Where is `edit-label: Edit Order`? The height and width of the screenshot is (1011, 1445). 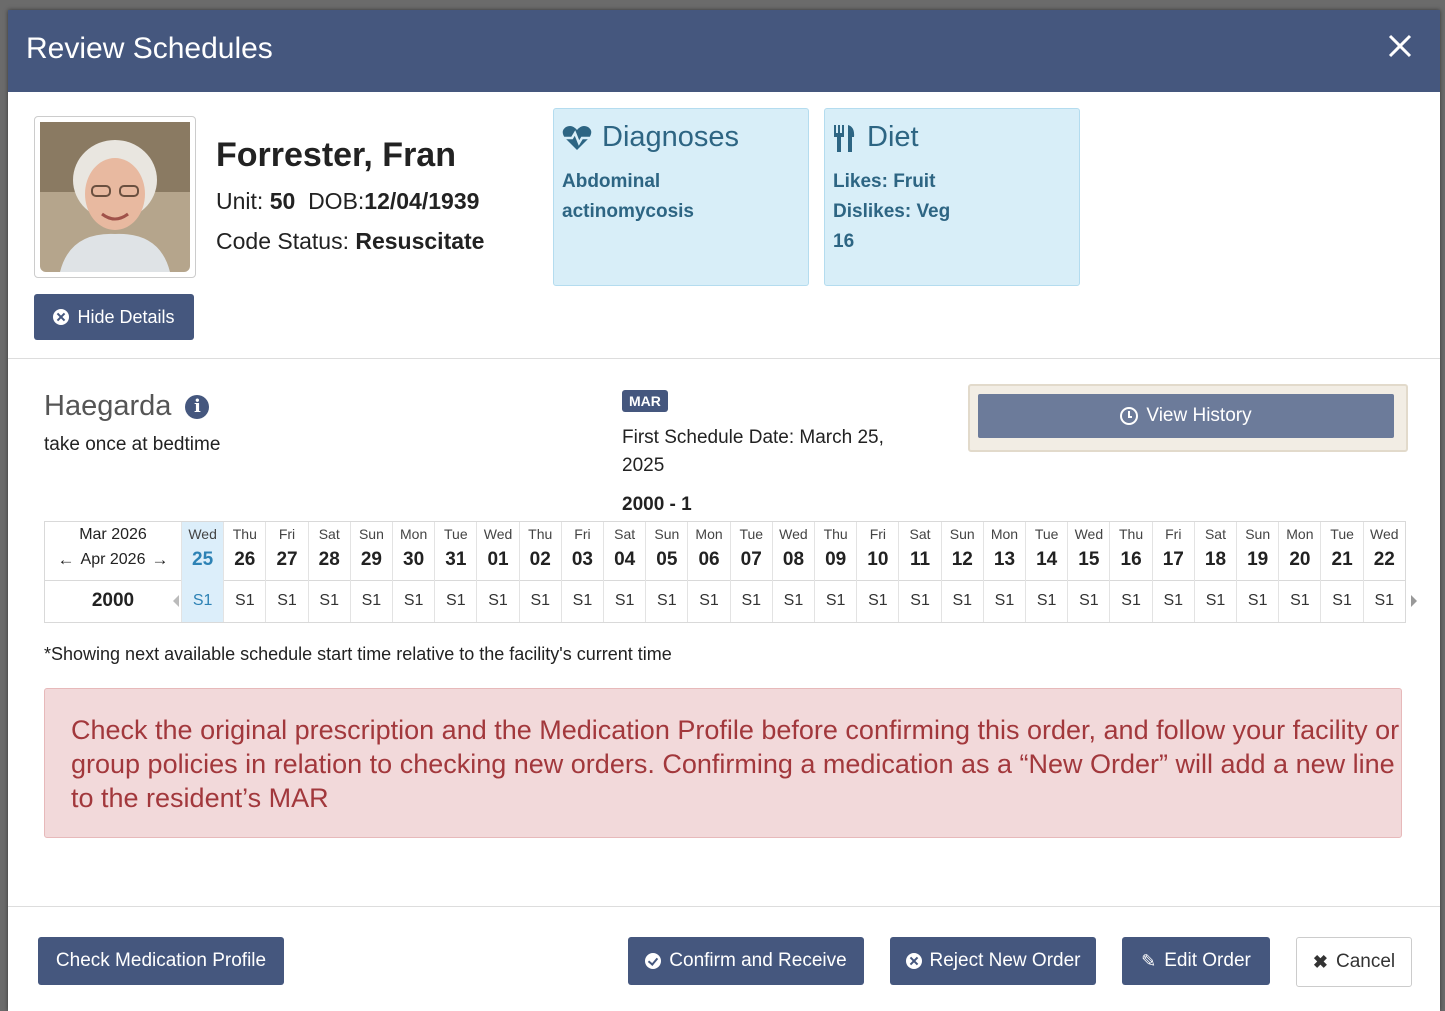
edit-label: Edit Order is located at coordinates (1207, 960).